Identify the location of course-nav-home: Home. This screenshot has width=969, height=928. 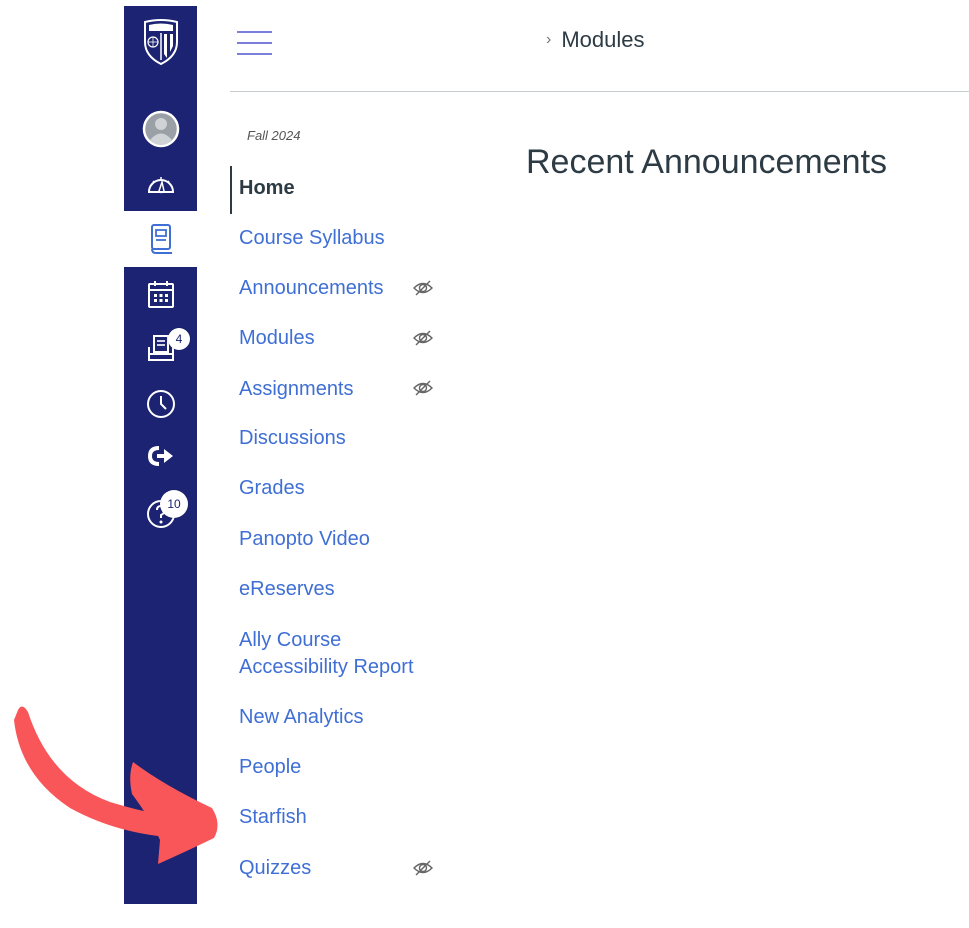
(344, 188).